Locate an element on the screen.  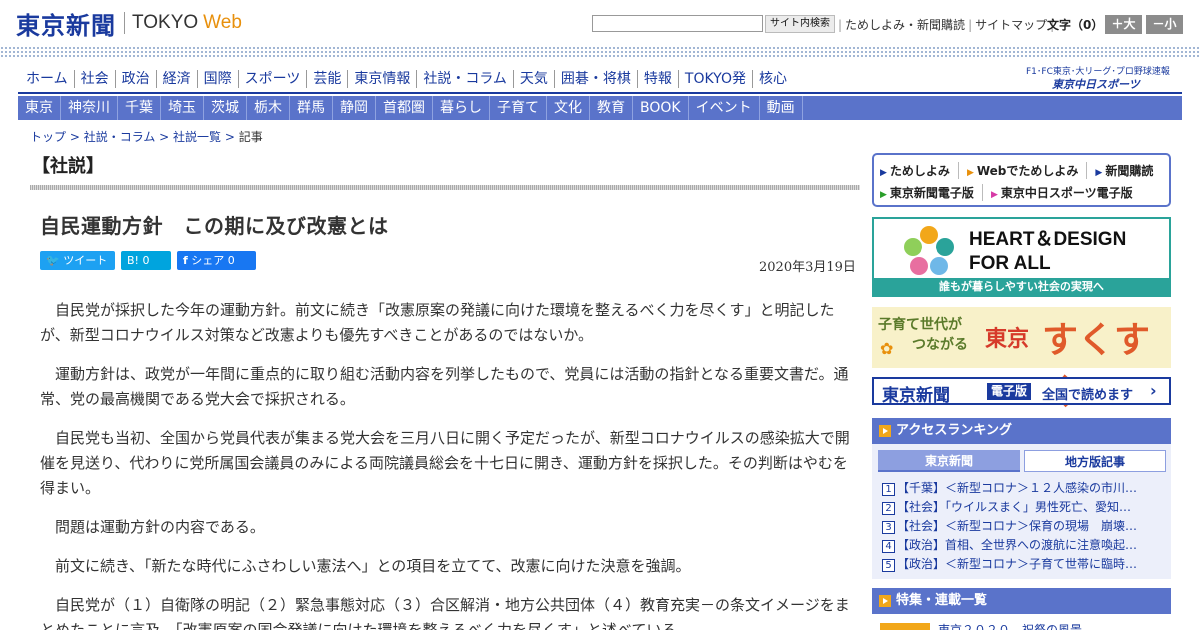
nav-economy: 経済 is located at coordinates (177, 79).